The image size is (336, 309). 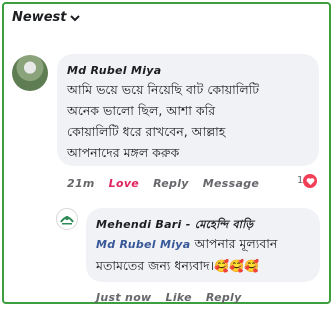 What do you see at coordinates (236, 266) in the screenshot?
I see `emoji-group: 🥰🥰🥰` at bounding box center [236, 266].